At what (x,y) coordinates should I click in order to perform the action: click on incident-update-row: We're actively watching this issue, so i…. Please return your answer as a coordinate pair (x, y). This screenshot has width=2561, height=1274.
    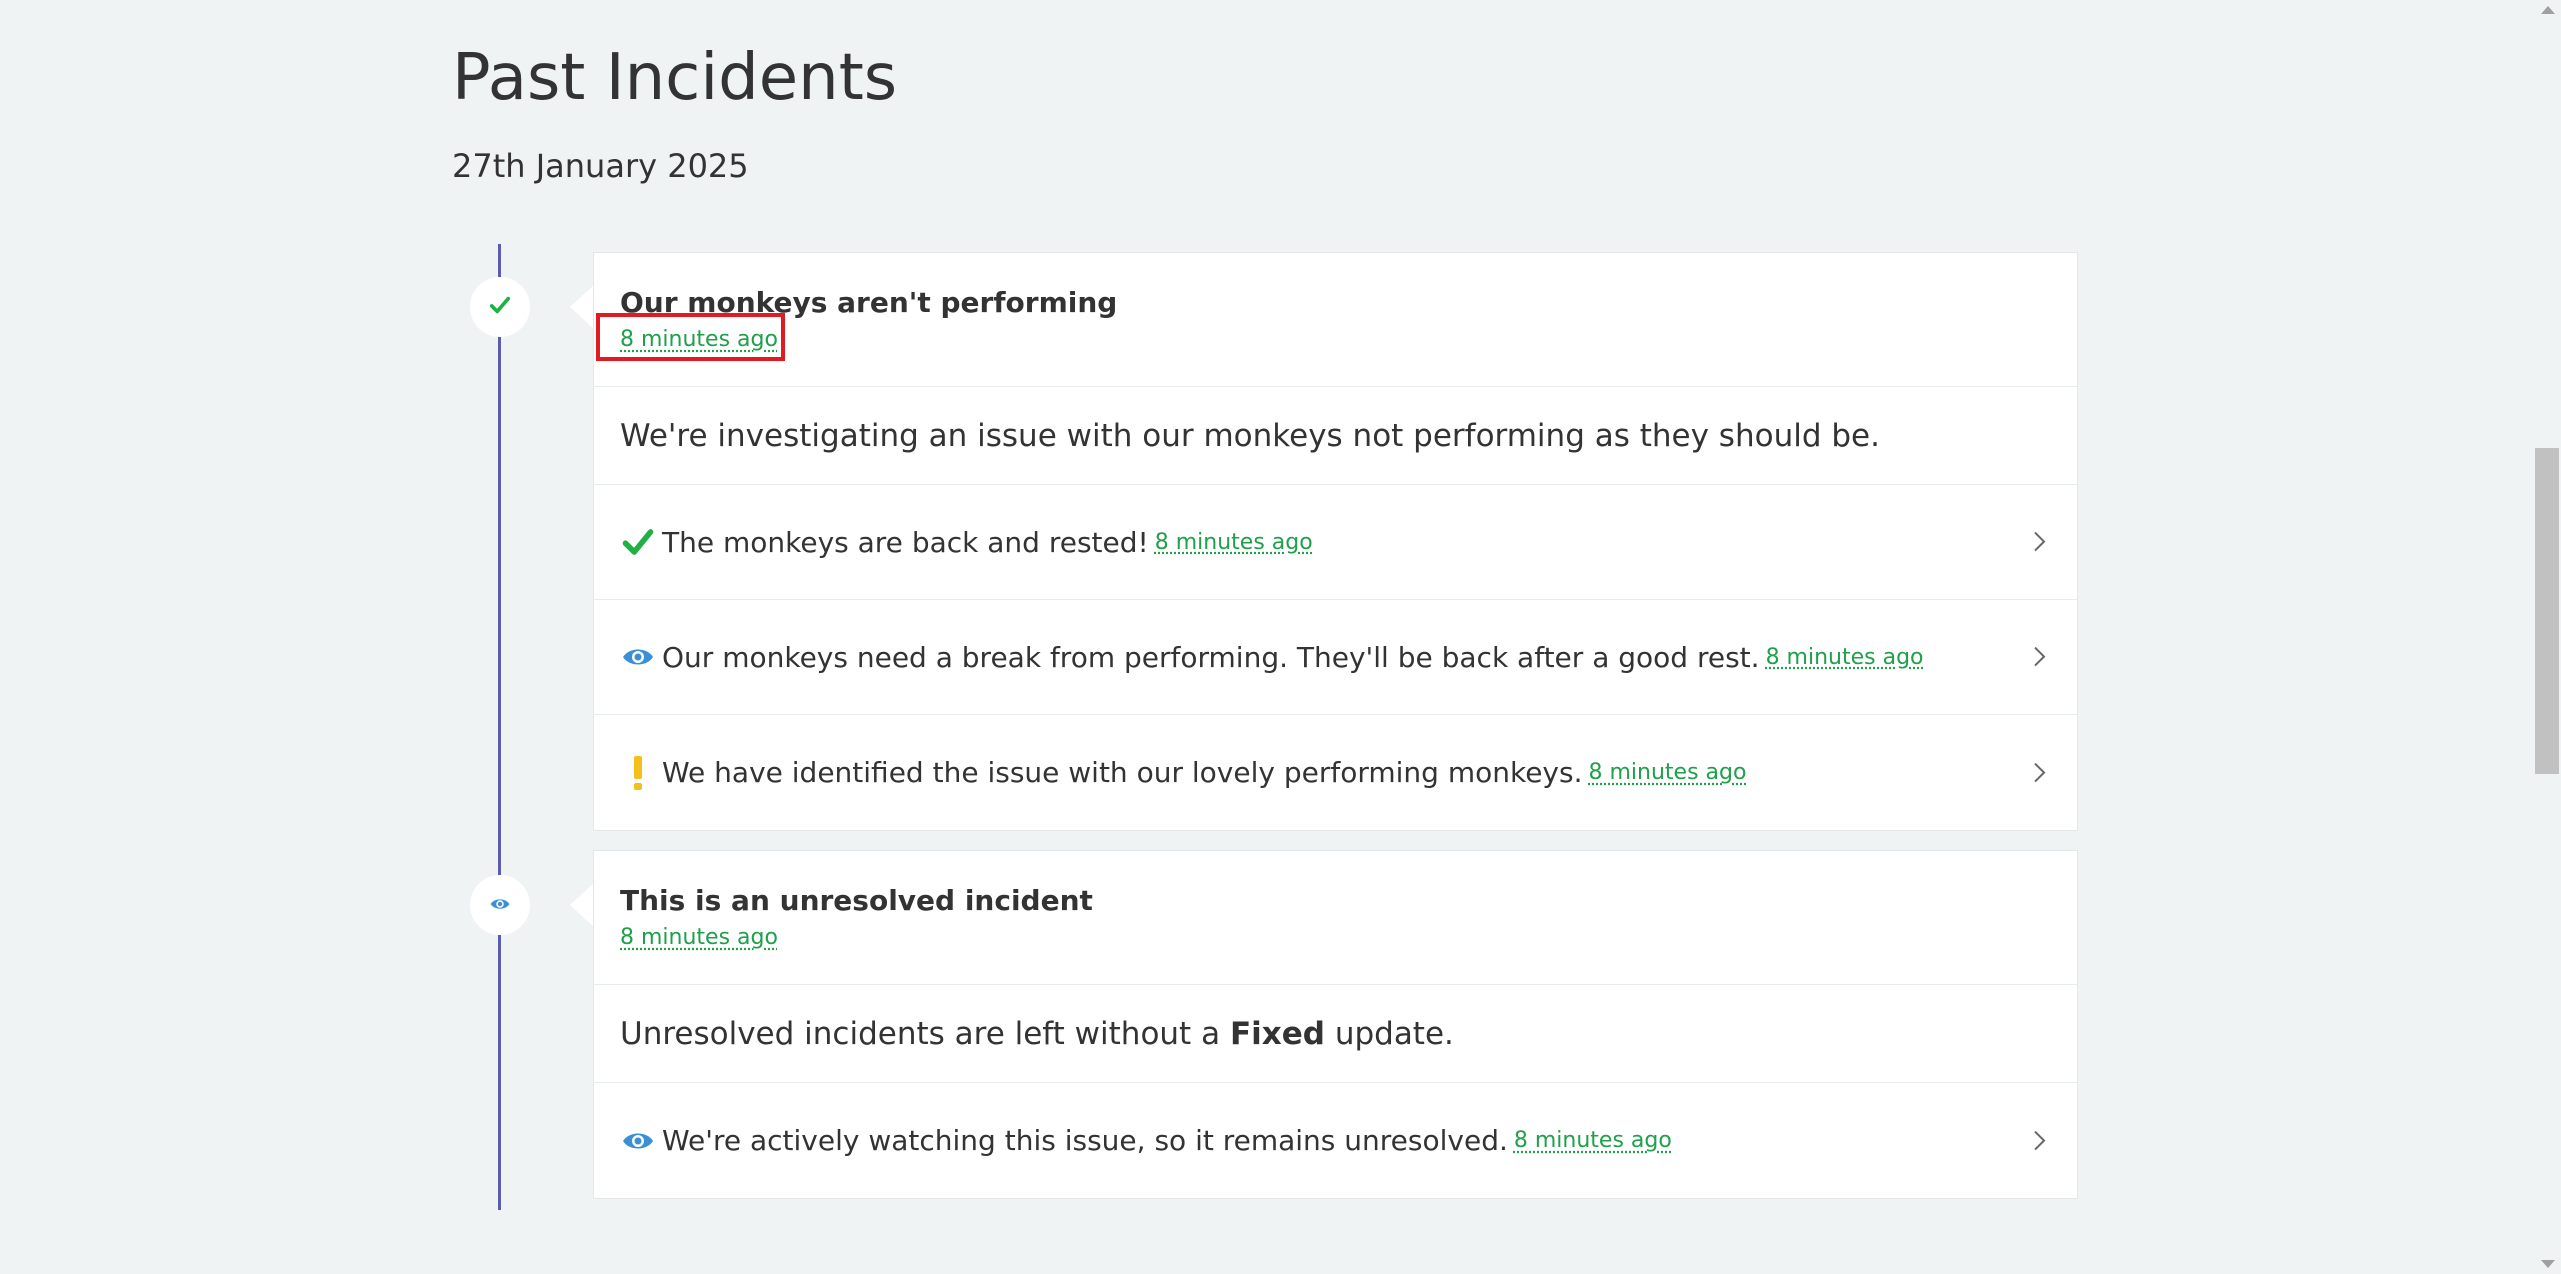
    Looking at the image, I should click on (1335, 1140).